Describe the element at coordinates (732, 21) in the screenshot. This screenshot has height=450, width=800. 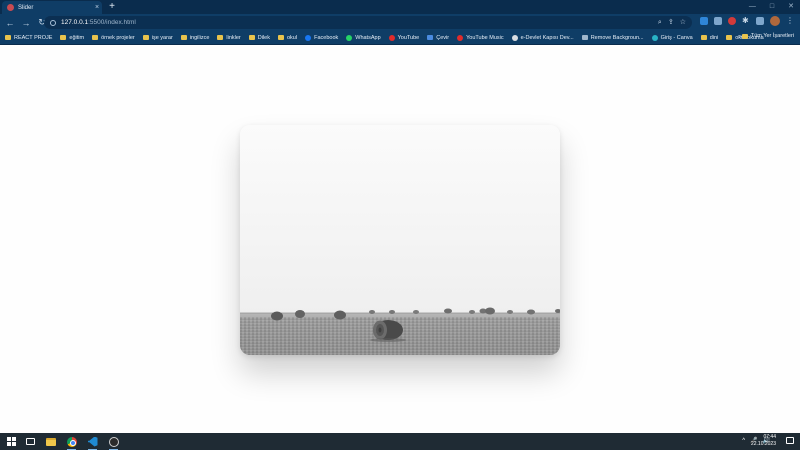
I see `extension-red-icon` at that location.